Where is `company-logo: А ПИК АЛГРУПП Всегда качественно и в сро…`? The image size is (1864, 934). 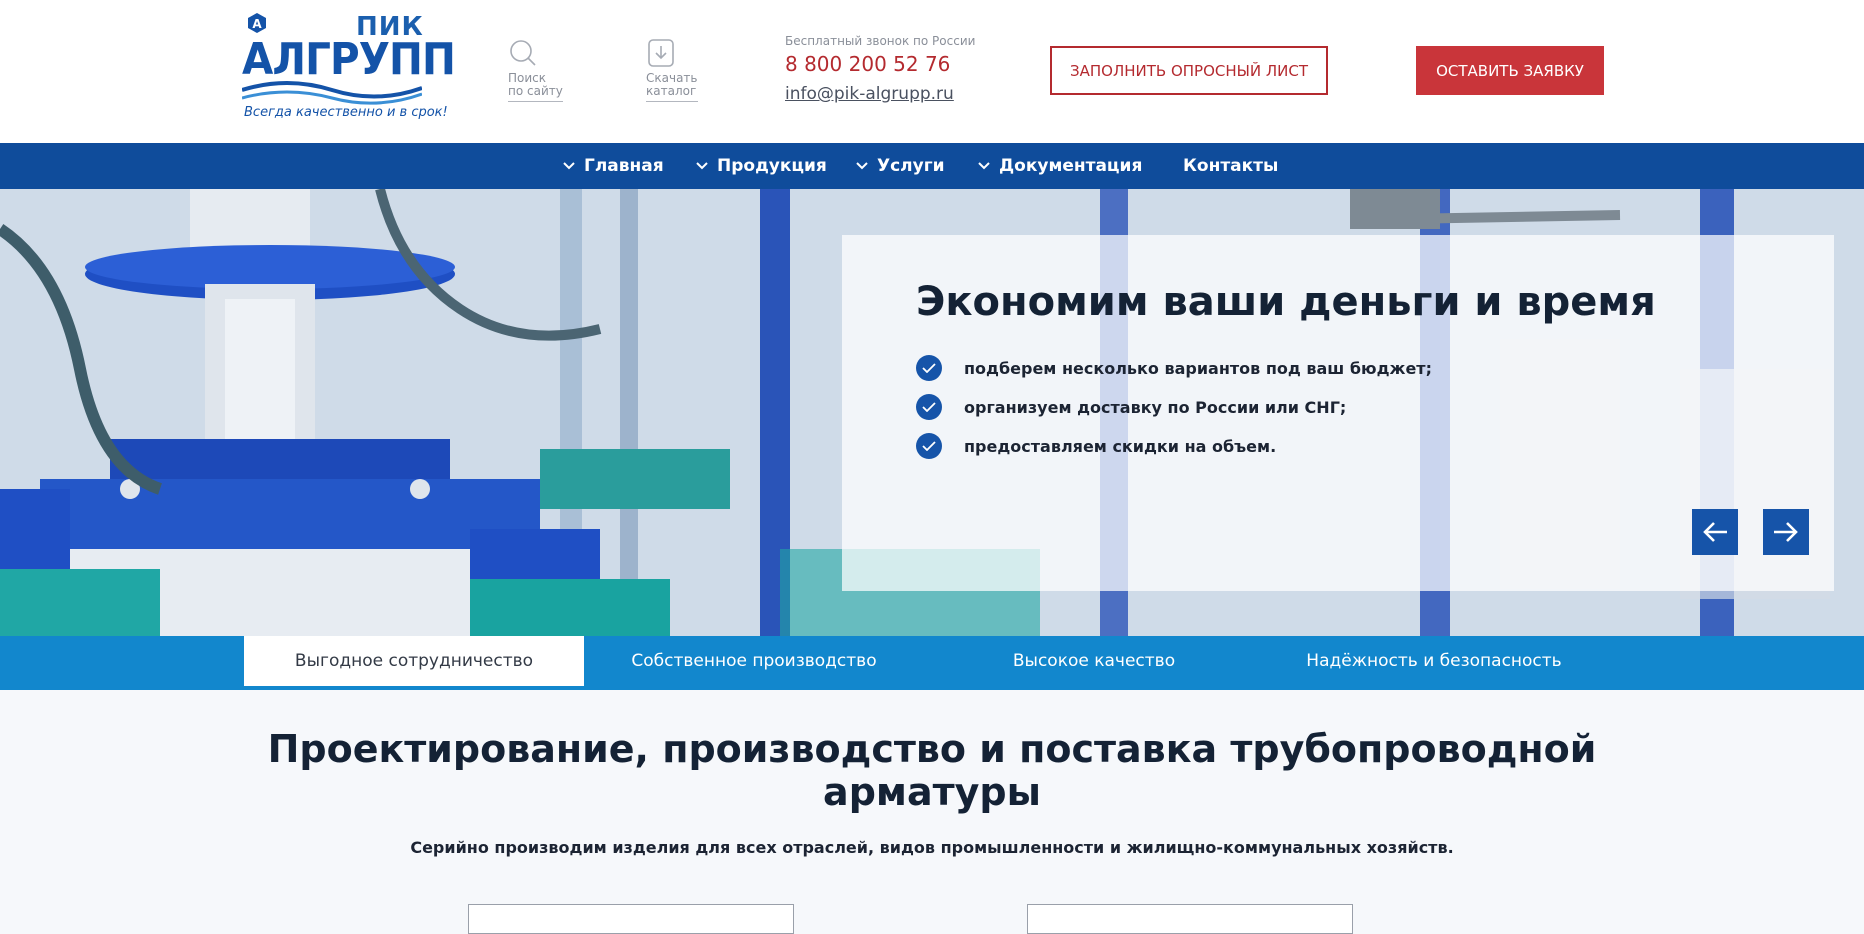
company-logo: А ПИК АЛГРУПП Всегда качественно и в сро… is located at coordinates (349, 69).